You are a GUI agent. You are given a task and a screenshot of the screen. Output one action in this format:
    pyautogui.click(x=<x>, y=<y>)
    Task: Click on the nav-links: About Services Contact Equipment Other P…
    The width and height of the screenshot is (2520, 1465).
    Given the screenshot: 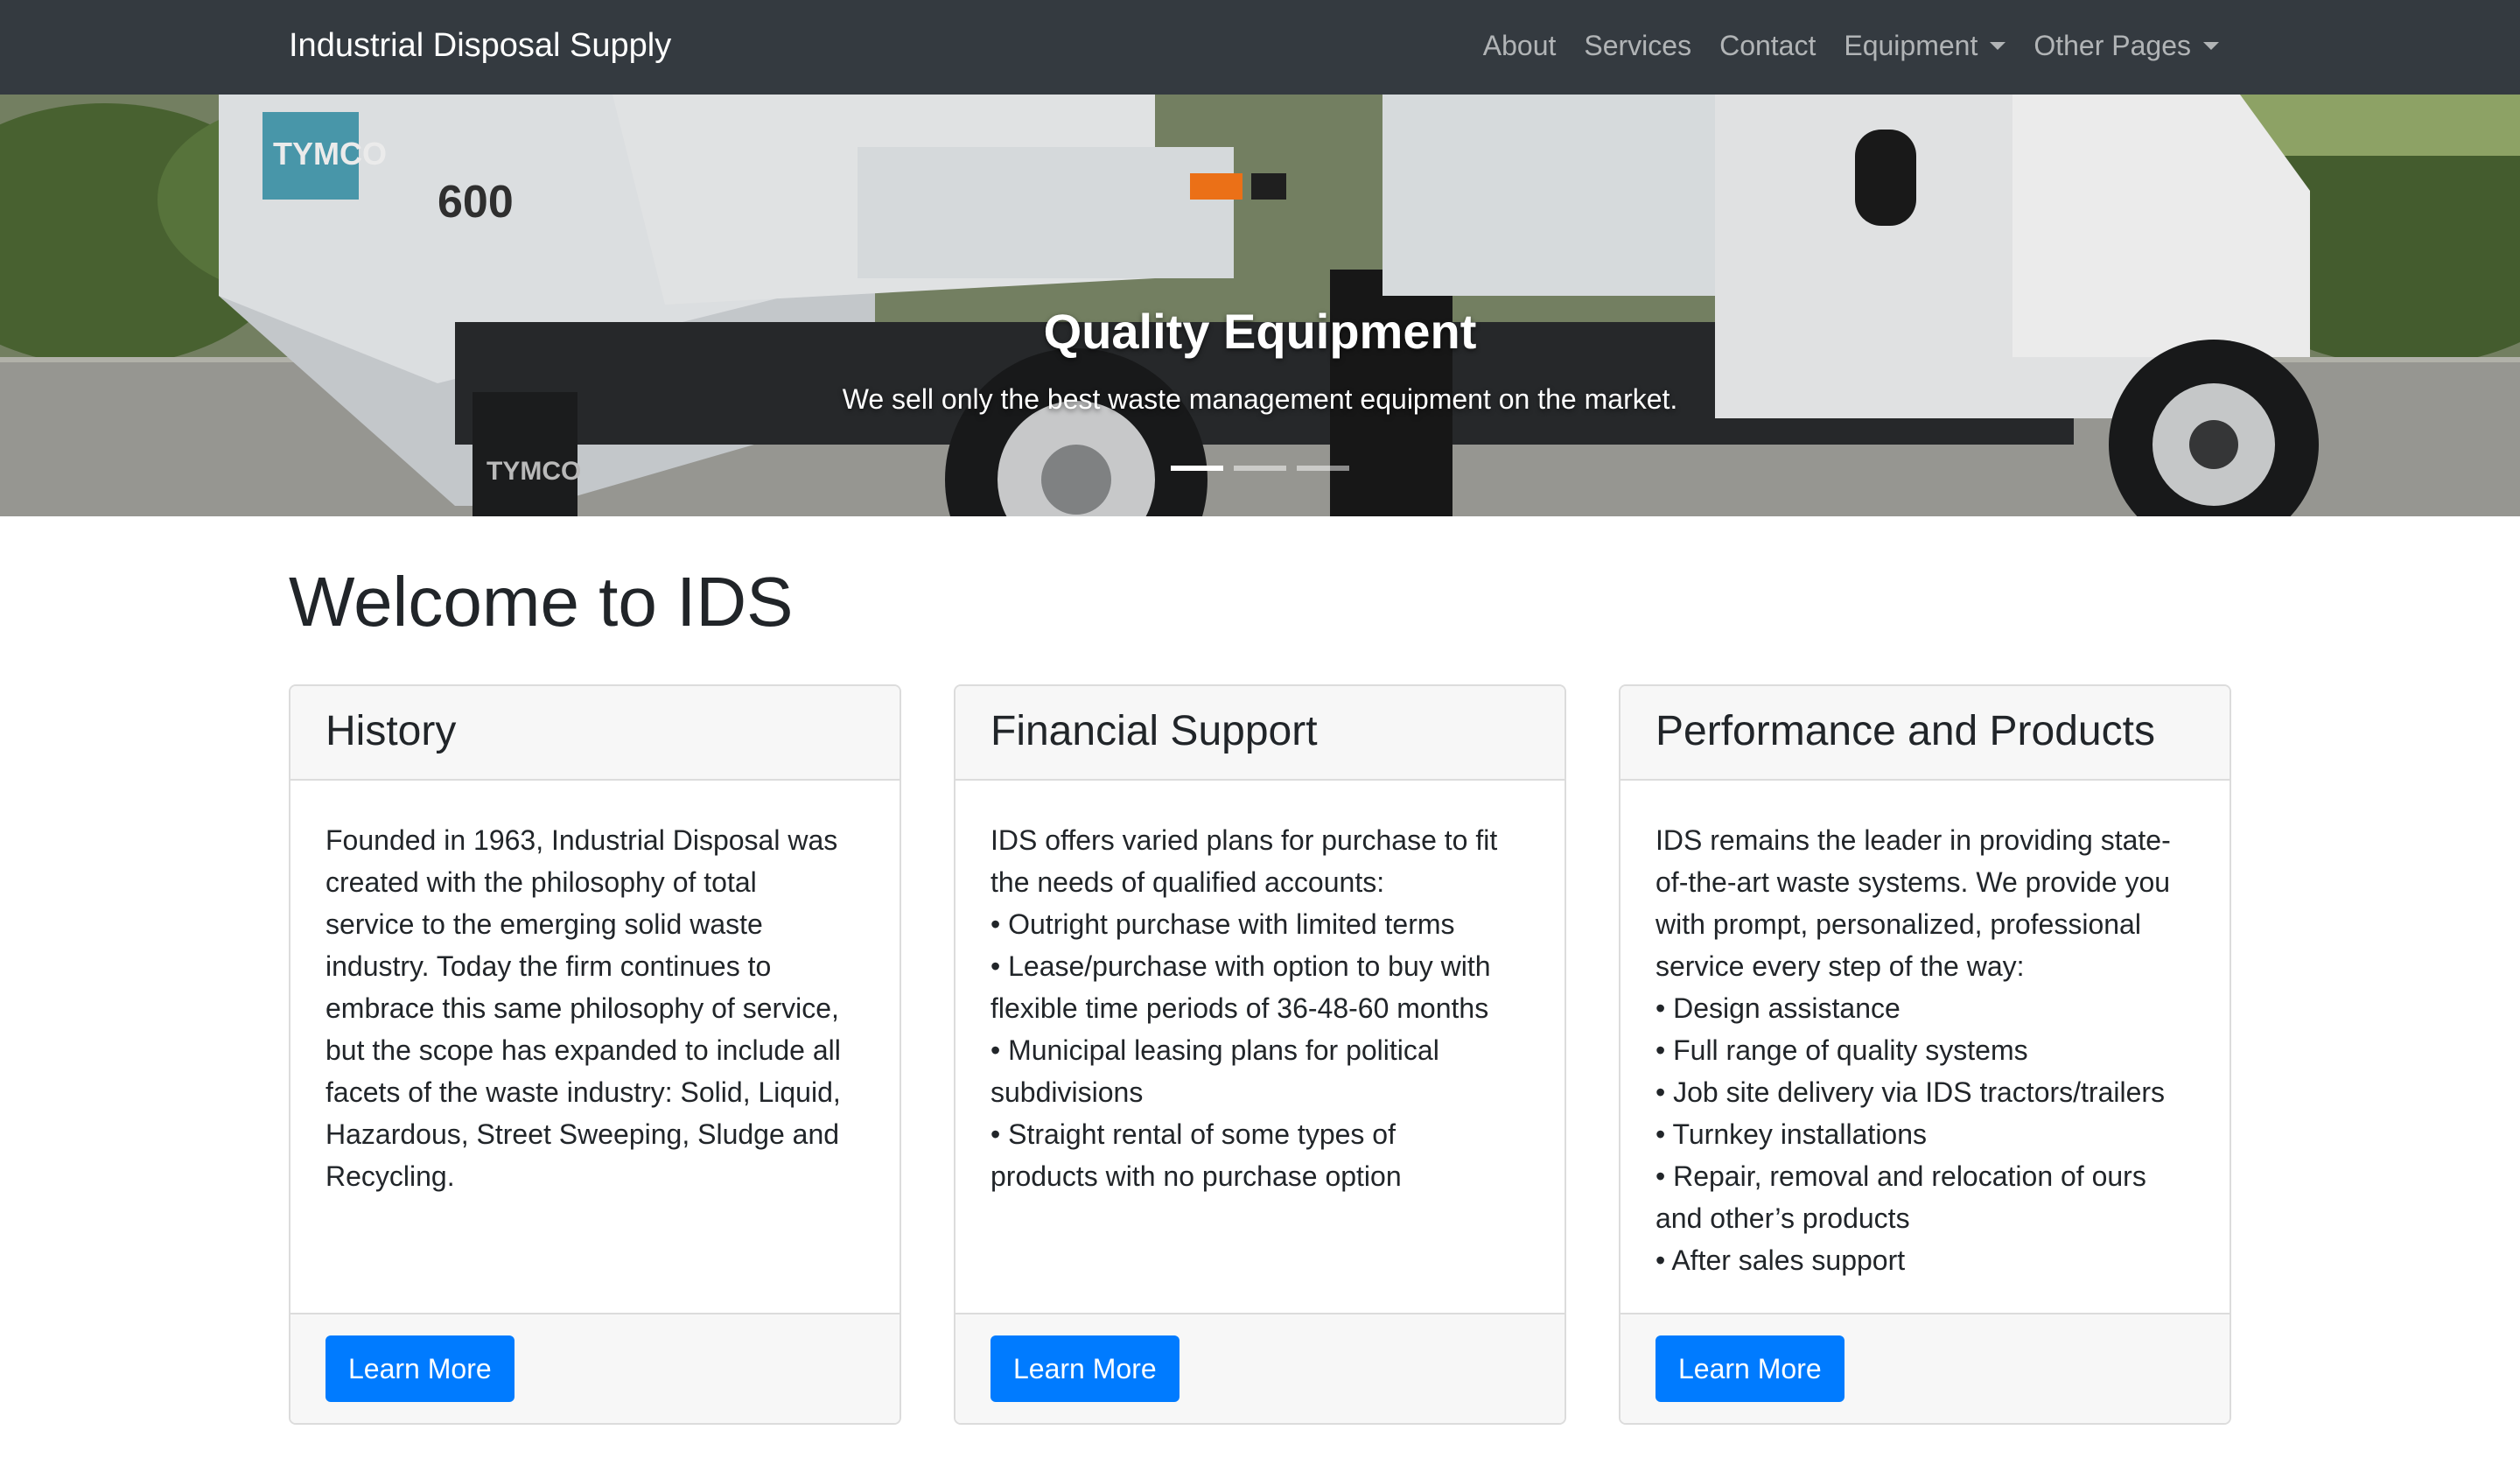 What is the action you would take?
    pyautogui.click(x=1837, y=45)
    